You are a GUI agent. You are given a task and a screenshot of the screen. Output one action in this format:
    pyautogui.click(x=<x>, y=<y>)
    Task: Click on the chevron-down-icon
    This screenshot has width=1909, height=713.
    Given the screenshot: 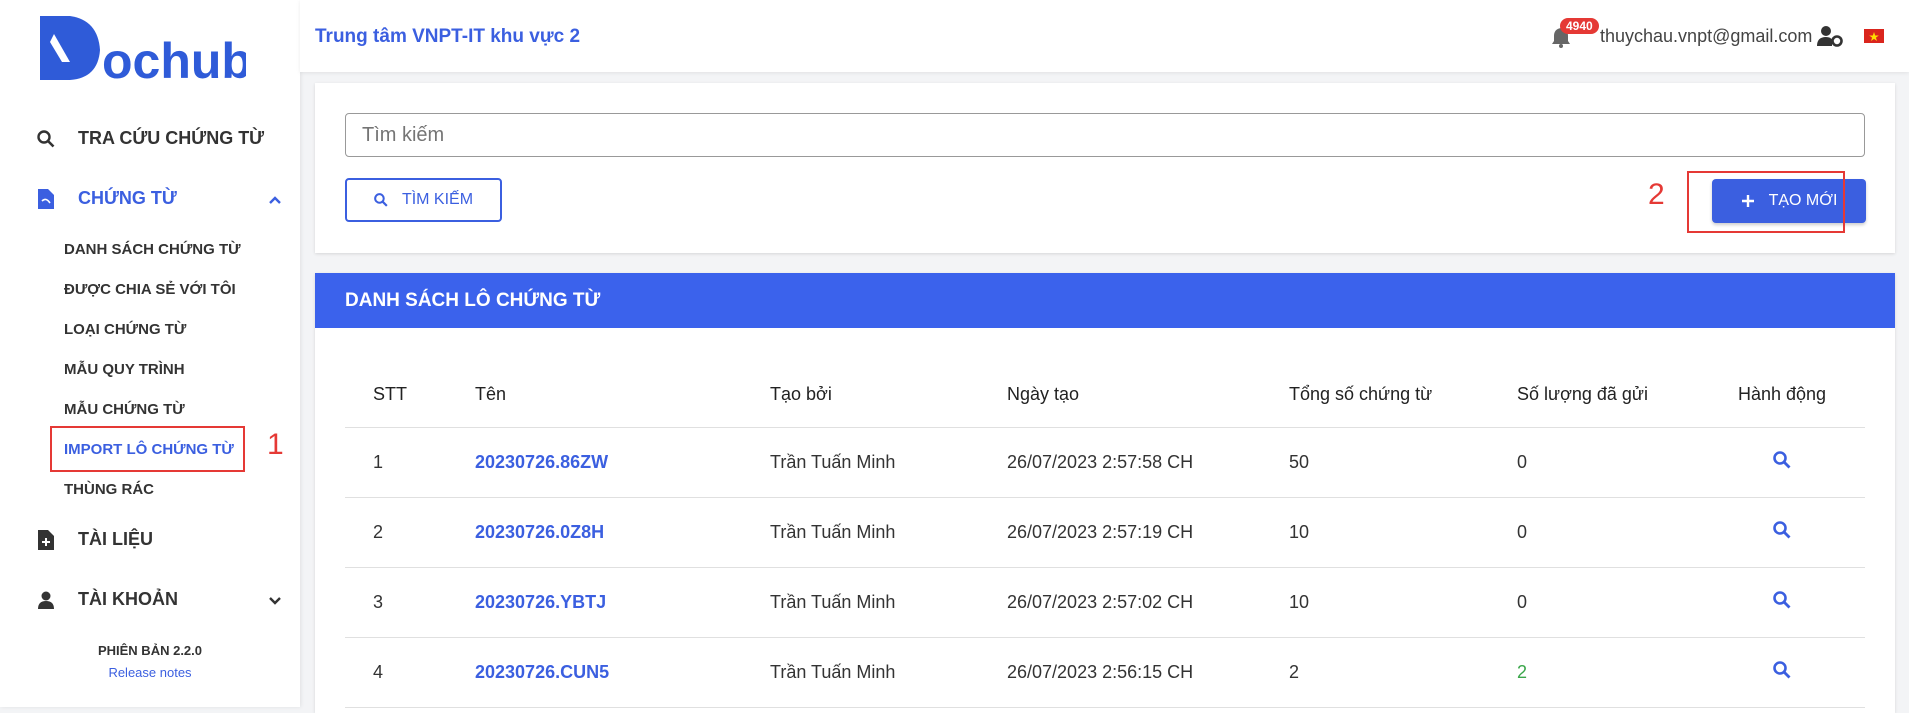 What is the action you would take?
    pyautogui.click(x=275, y=600)
    